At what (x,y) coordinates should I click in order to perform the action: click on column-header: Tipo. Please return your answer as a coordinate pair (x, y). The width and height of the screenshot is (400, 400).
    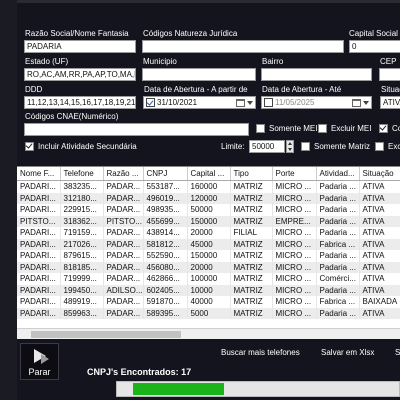
    Looking at the image, I should click on (251, 174).